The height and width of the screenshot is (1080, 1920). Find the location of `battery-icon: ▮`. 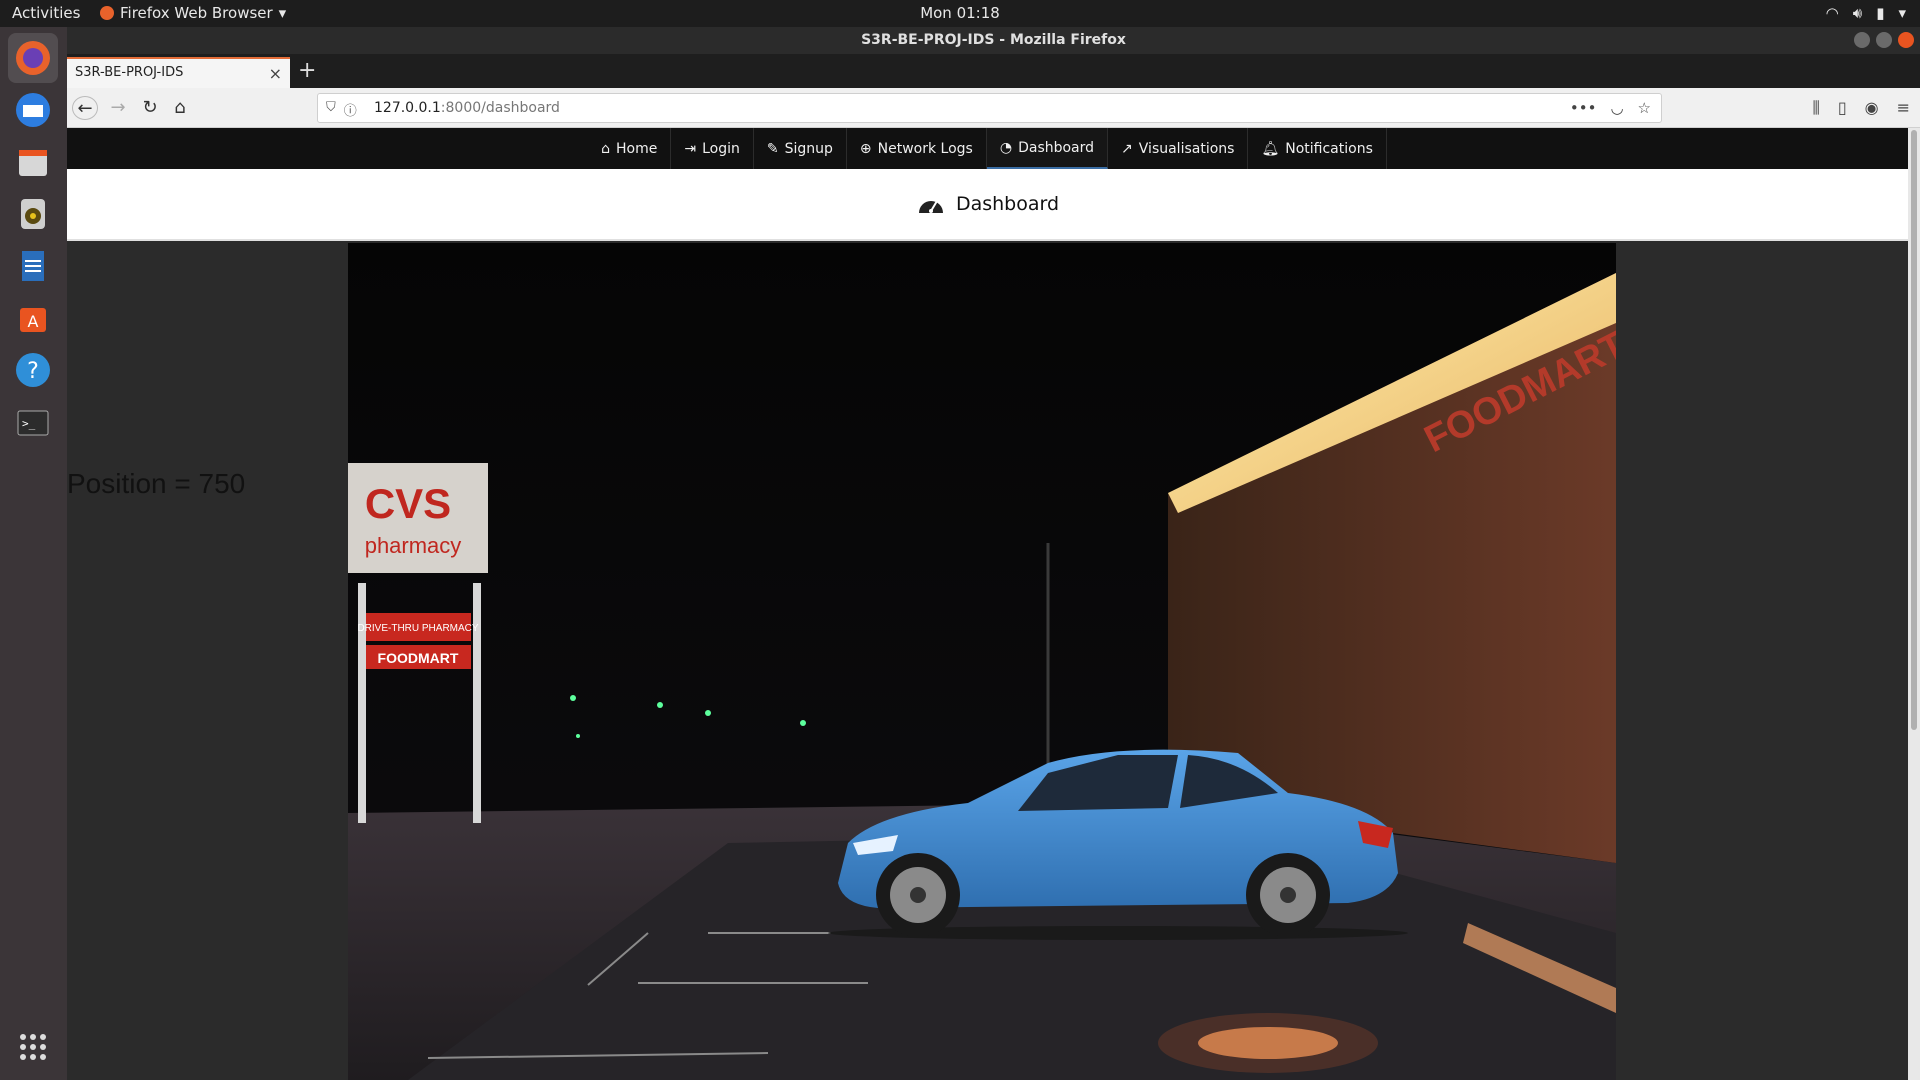

battery-icon: ▮ is located at coordinates (1880, 13).